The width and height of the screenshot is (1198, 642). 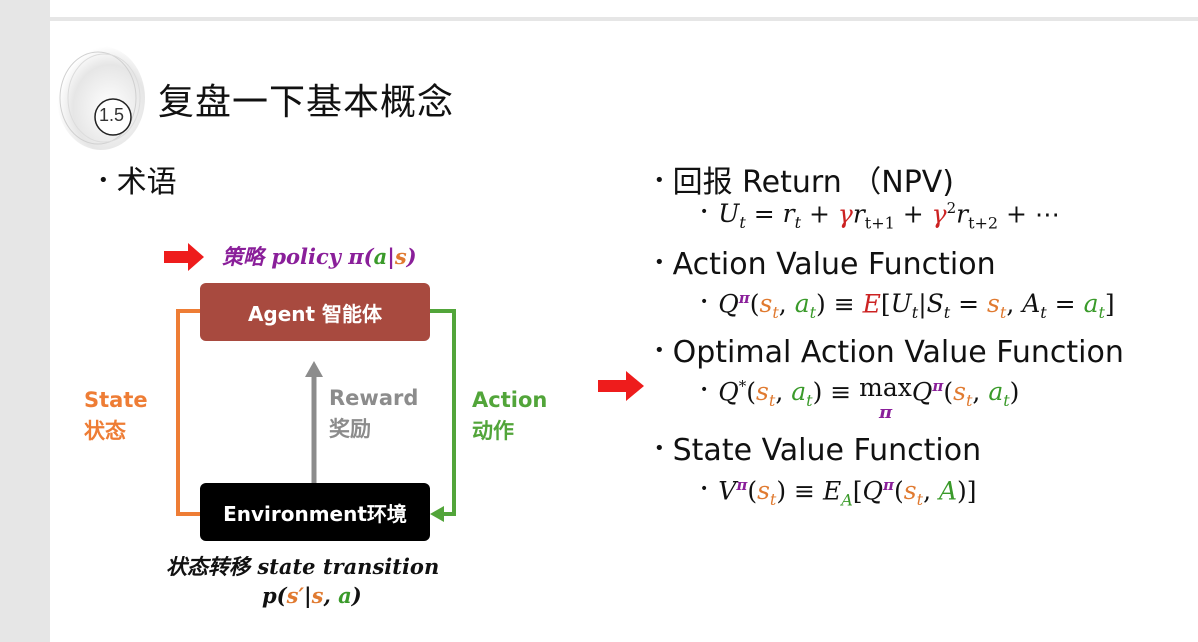 What do you see at coordinates (860, 398) in the screenshot?
I see `optimal-value-formula: • Q*(st, at) ≡ max πQπ(st, at)` at bounding box center [860, 398].